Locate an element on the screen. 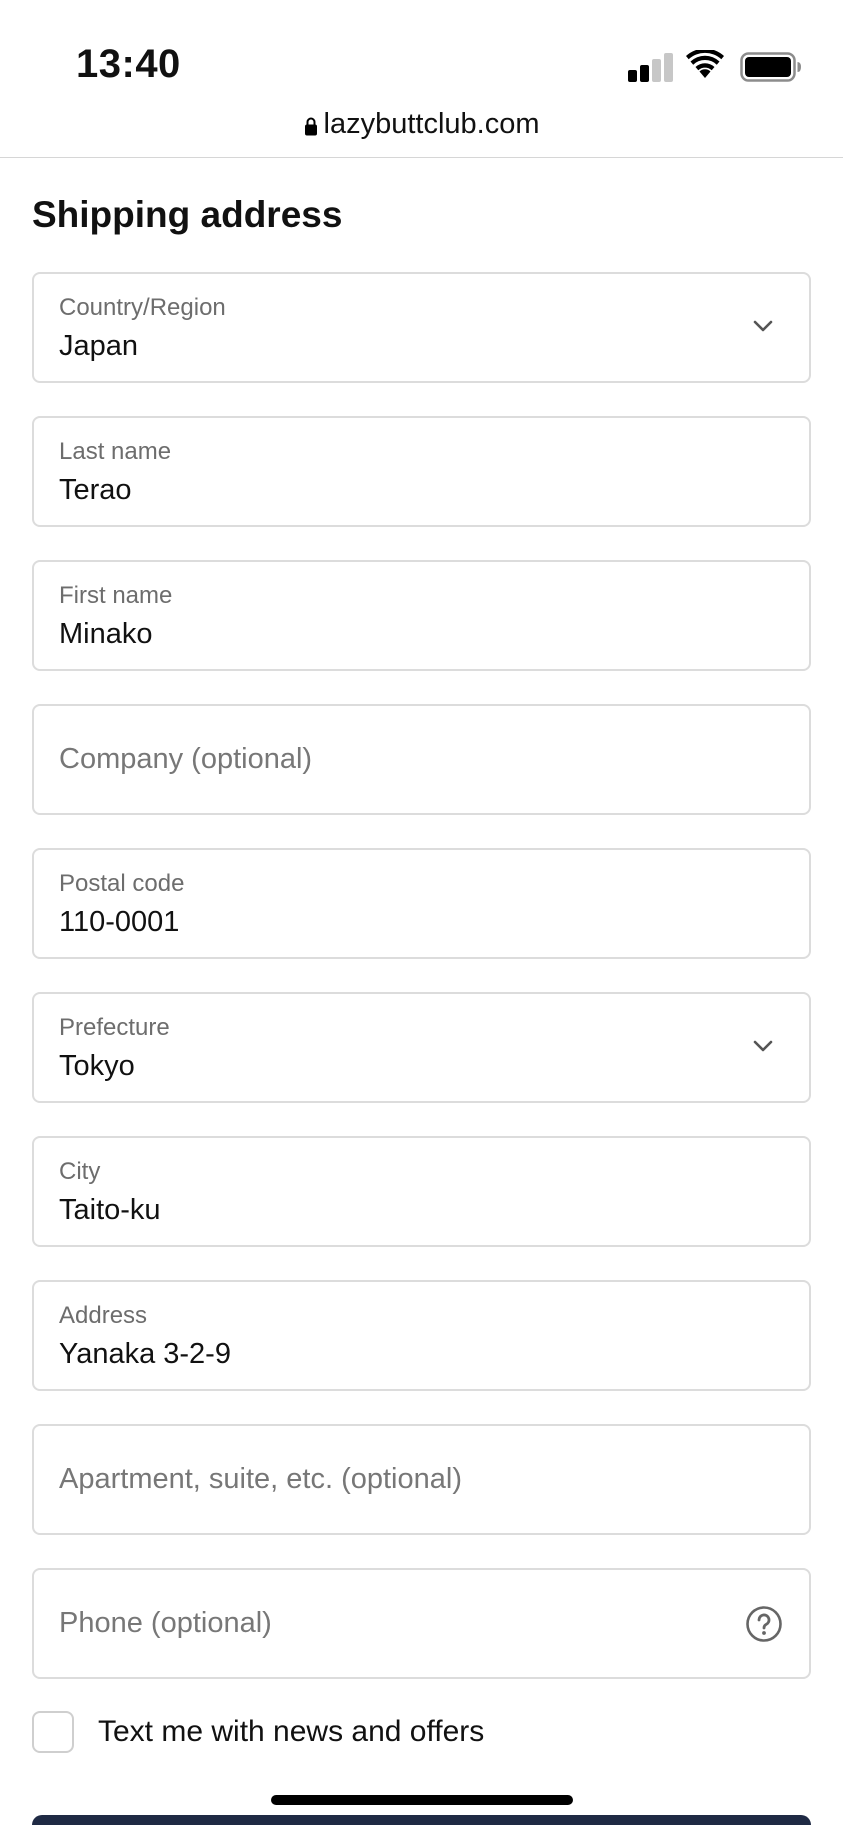  prefecture-label: Prefecture is located at coordinates (114, 1027).